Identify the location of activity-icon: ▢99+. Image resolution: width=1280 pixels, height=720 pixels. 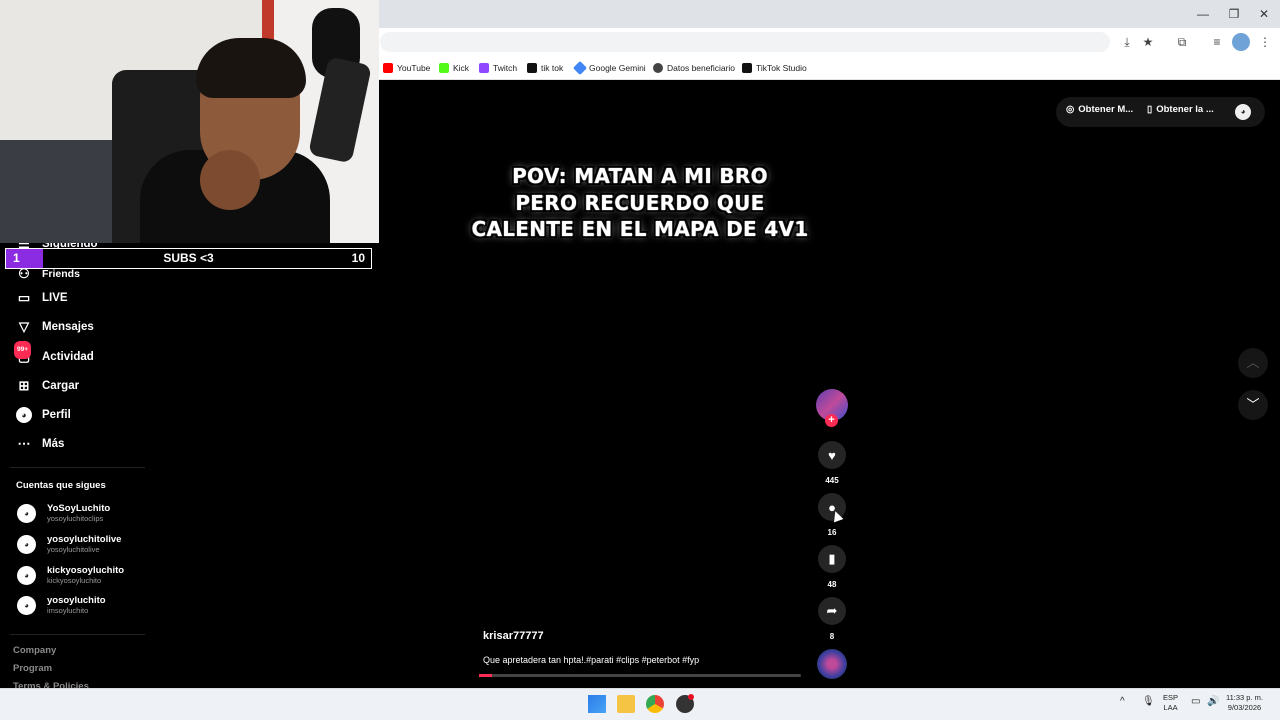
(23, 353).